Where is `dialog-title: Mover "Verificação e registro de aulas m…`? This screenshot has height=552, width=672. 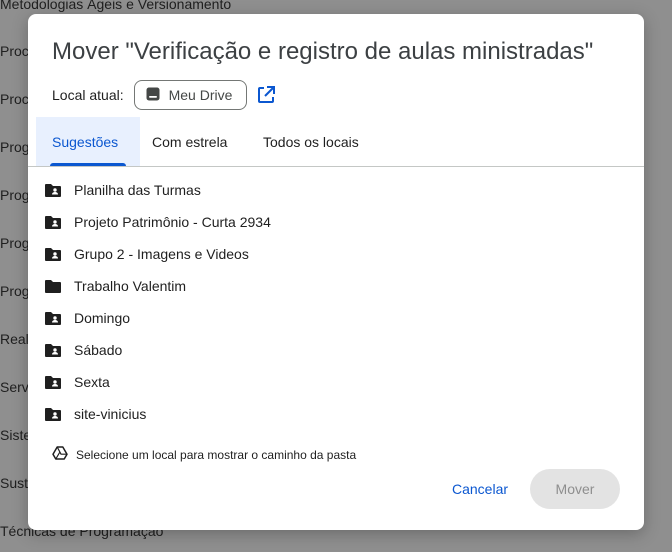 dialog-title: Mover "Verificação e registro de aulas m… is located at coordinates (323, 51).